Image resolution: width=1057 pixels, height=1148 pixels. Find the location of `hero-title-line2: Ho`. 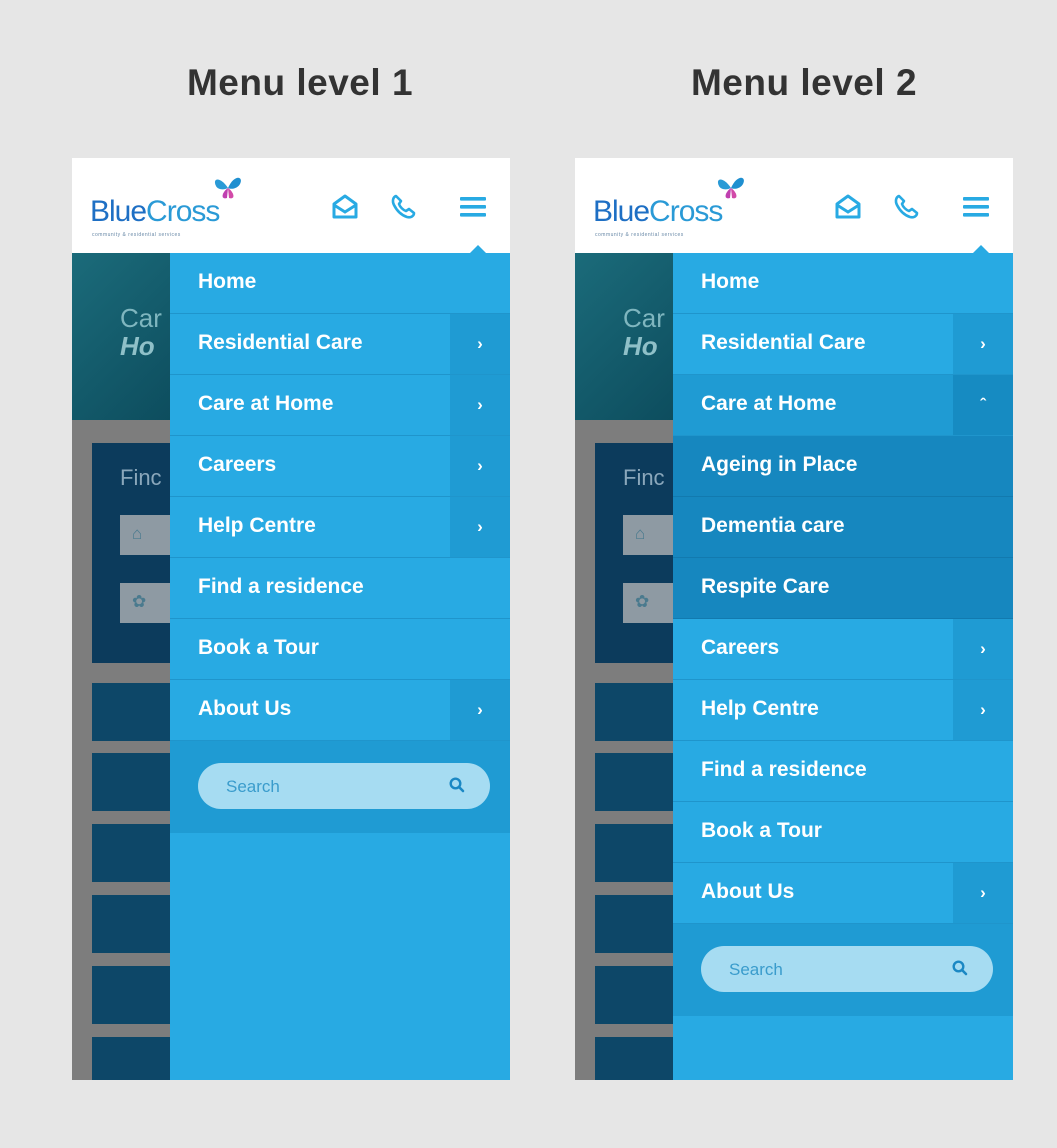

hero-title-line2: Ho is located at coordinates (640, 346).